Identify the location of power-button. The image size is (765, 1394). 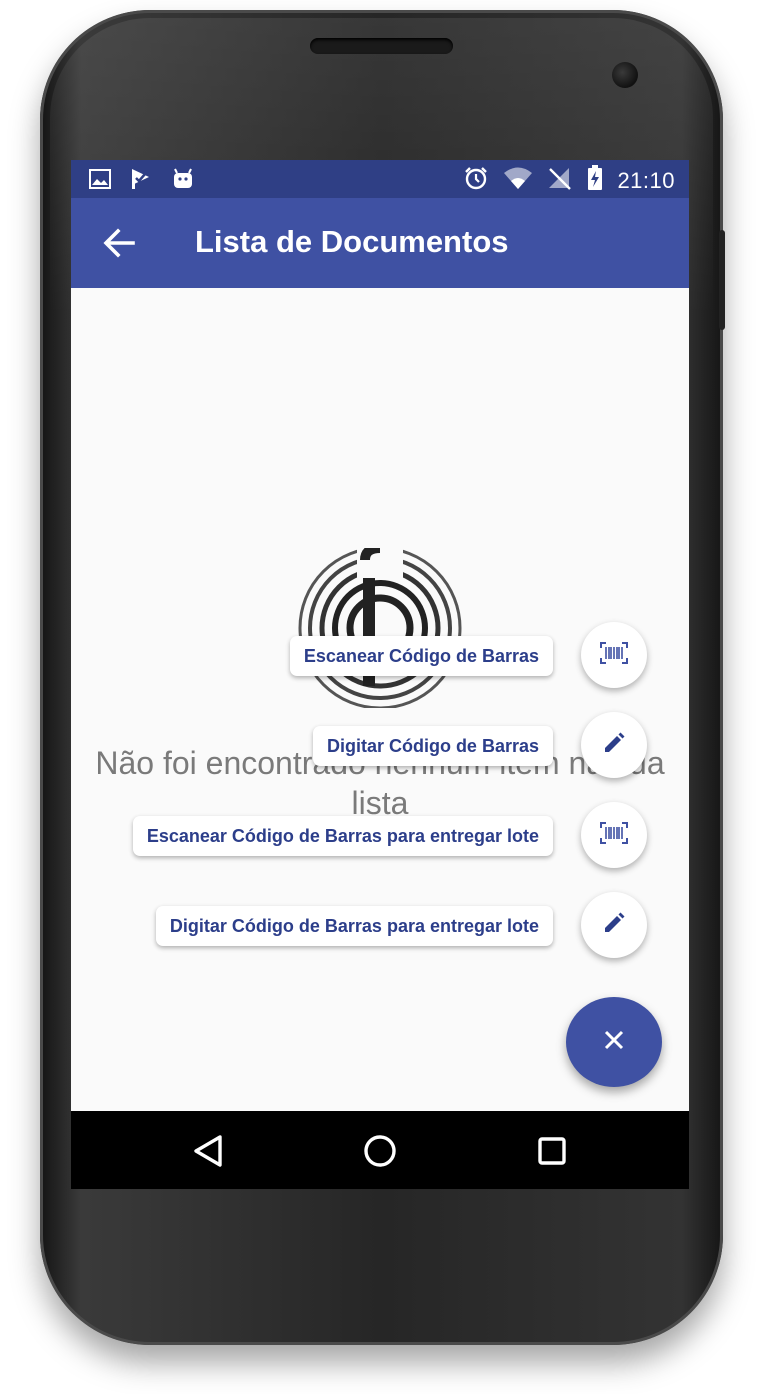
(722, 280).